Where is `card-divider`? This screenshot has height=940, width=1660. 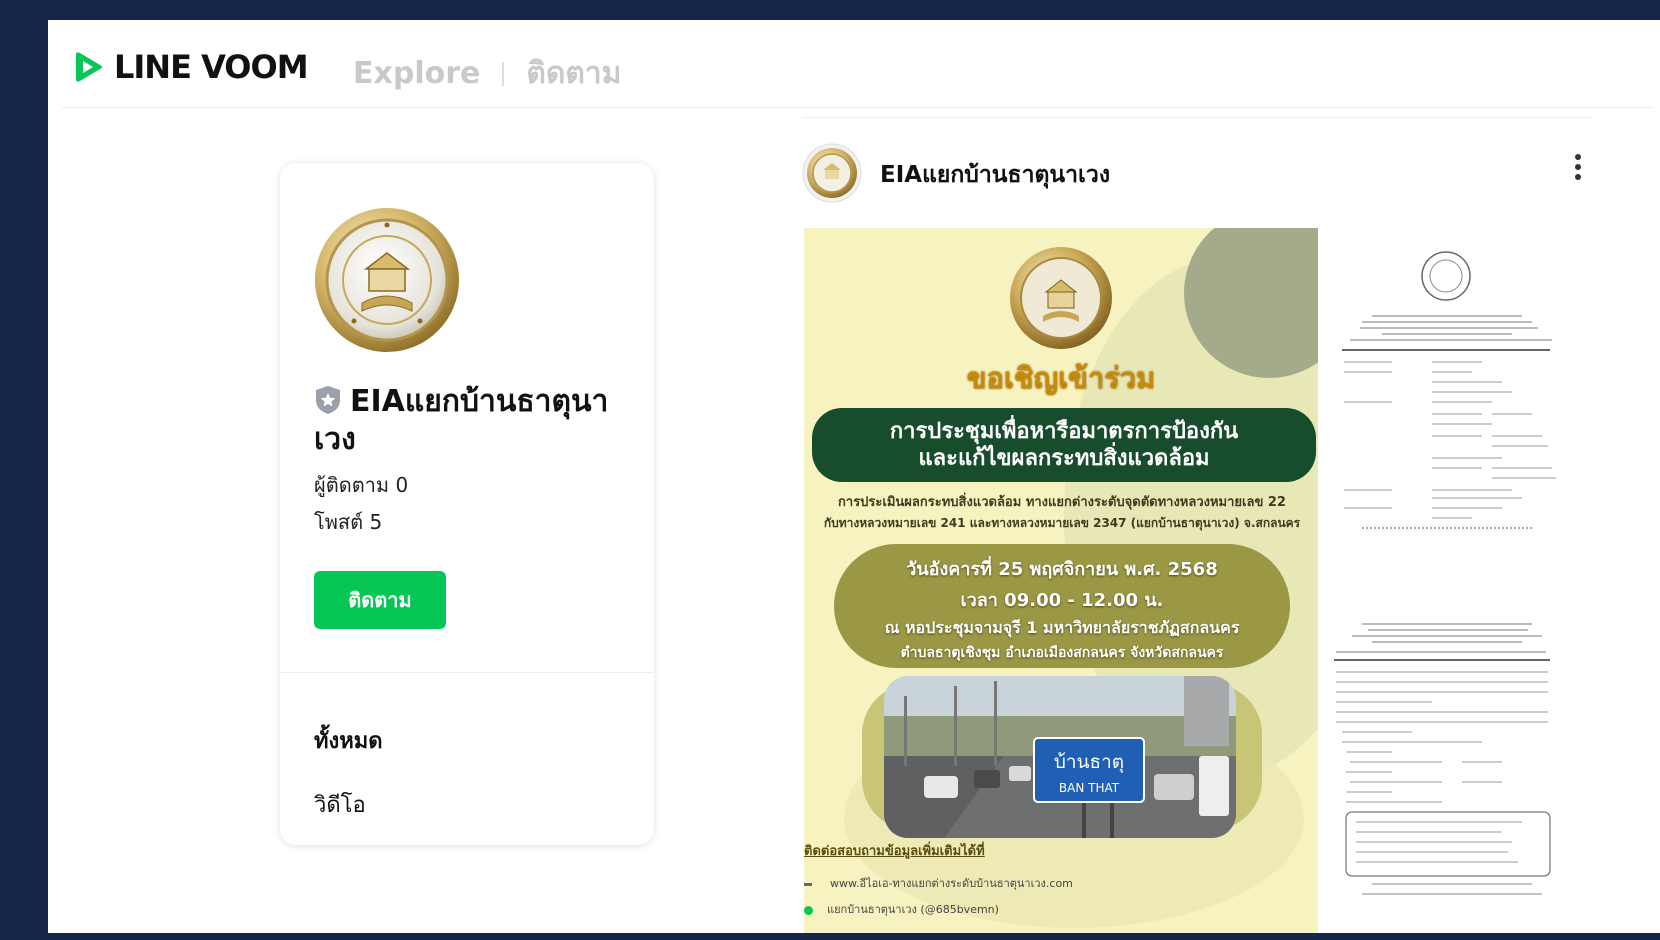
card-divider is located at coordinates (467, 672).